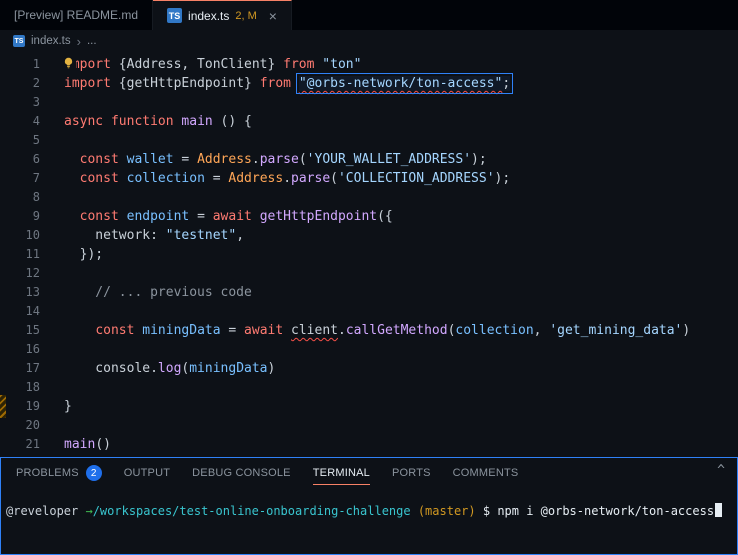 This screenshot has width=738, height=555. I want to click on code-line-13: 13 // ... previous code, so click(369, 292).